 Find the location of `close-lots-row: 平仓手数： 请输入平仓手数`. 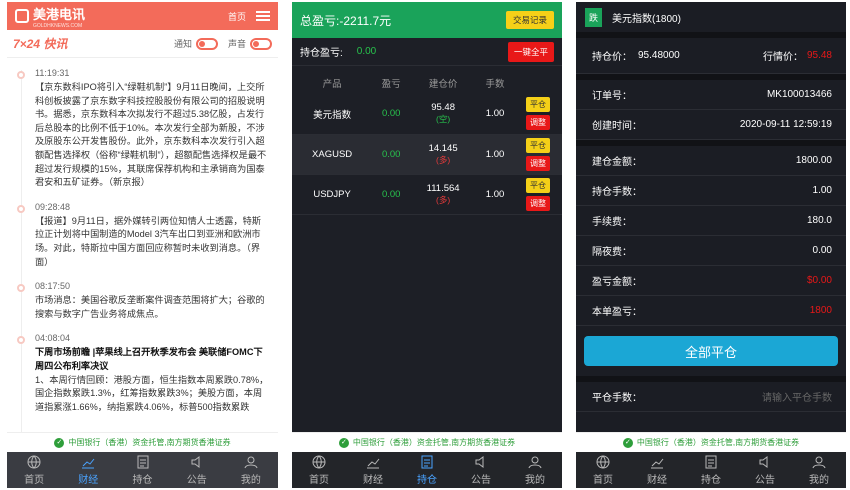

close-lots-row: 平仓手数： 请输入平仓手数 is located at coordinates (711, 397).